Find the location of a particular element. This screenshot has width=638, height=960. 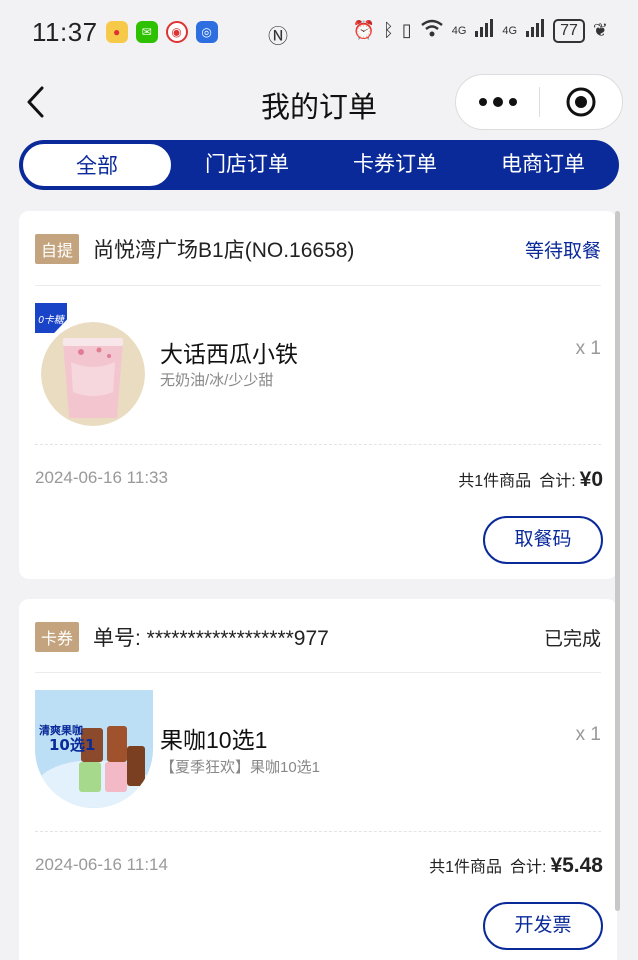

svg-text: 清爽果咖 is located at coordinates (61, 730).